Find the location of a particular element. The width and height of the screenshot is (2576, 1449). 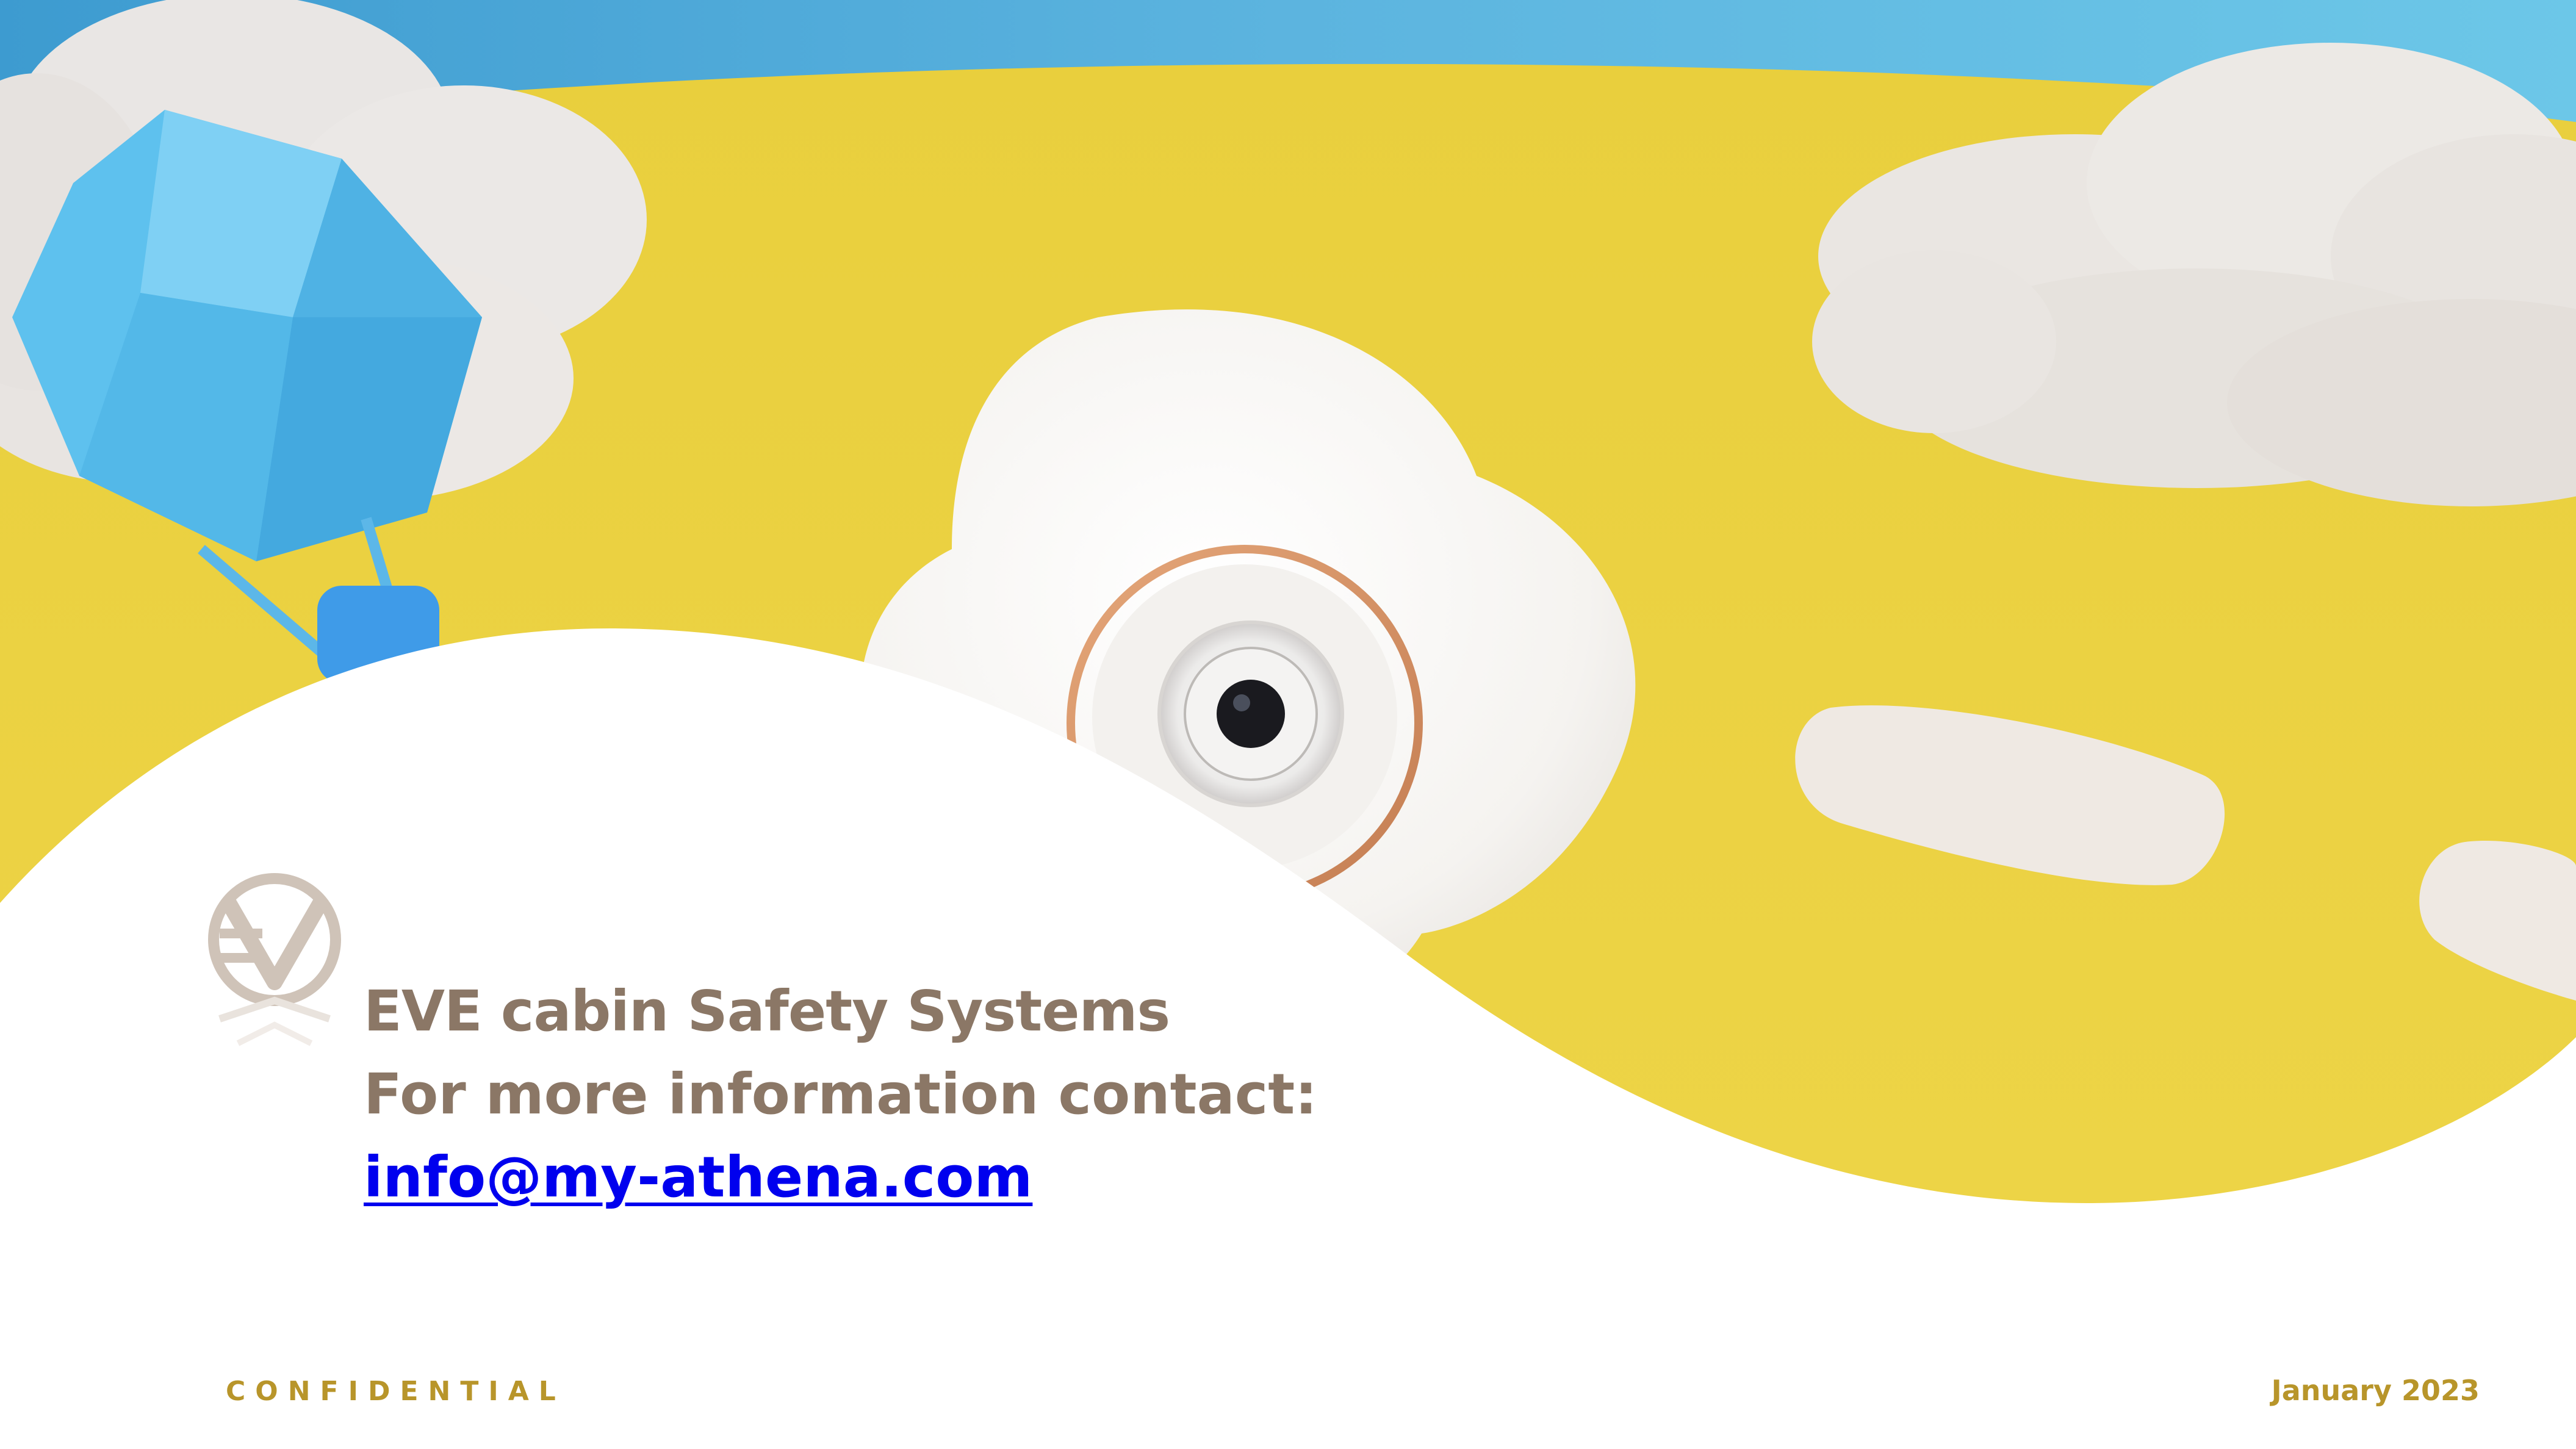

contact-prompt: For more information contact: is located at coordinates (841, 1094).